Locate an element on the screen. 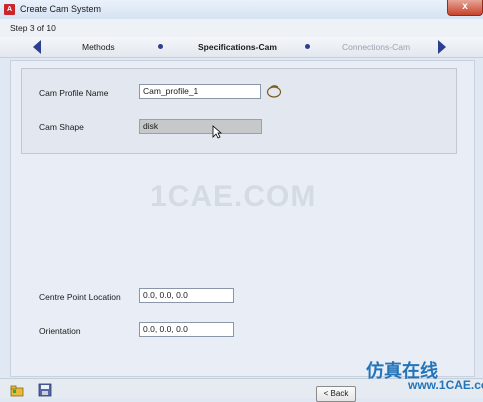  title-bar: A Create Cam System x is located at coordinates (241, 10).